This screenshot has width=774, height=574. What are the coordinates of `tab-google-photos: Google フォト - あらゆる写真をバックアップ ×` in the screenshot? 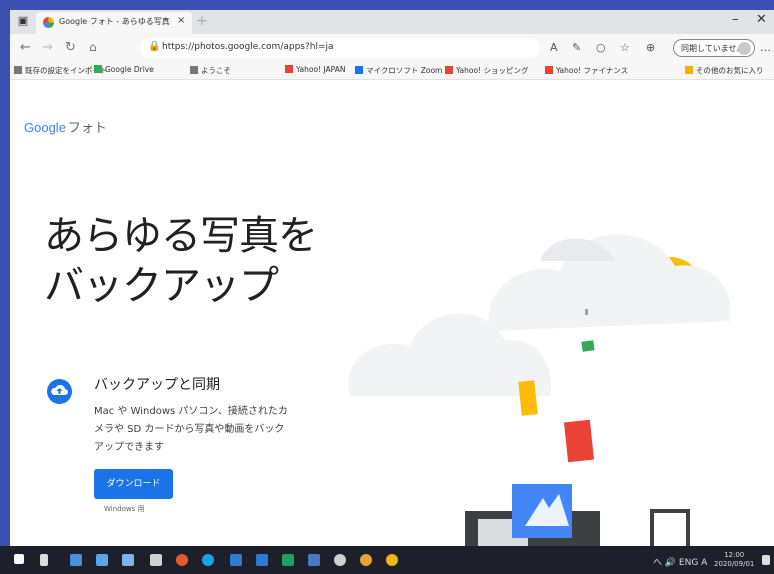 It's located at (114, 23).